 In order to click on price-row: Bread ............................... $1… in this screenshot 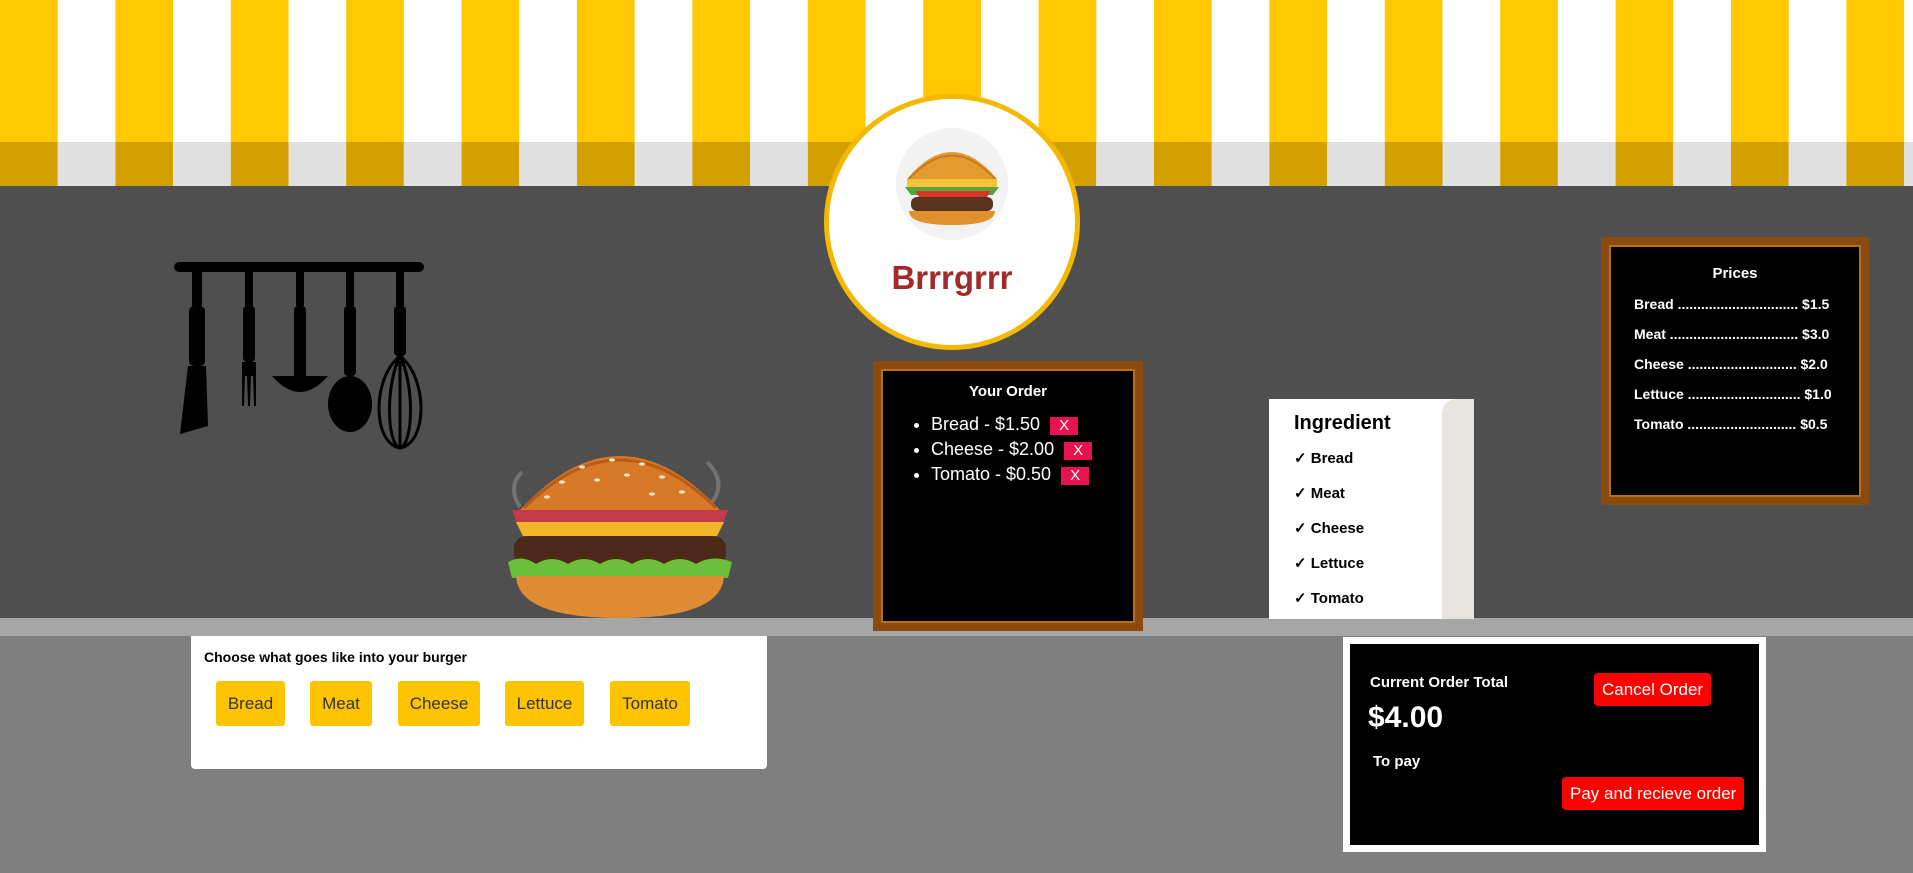, I will do `click(1732, 304)`.